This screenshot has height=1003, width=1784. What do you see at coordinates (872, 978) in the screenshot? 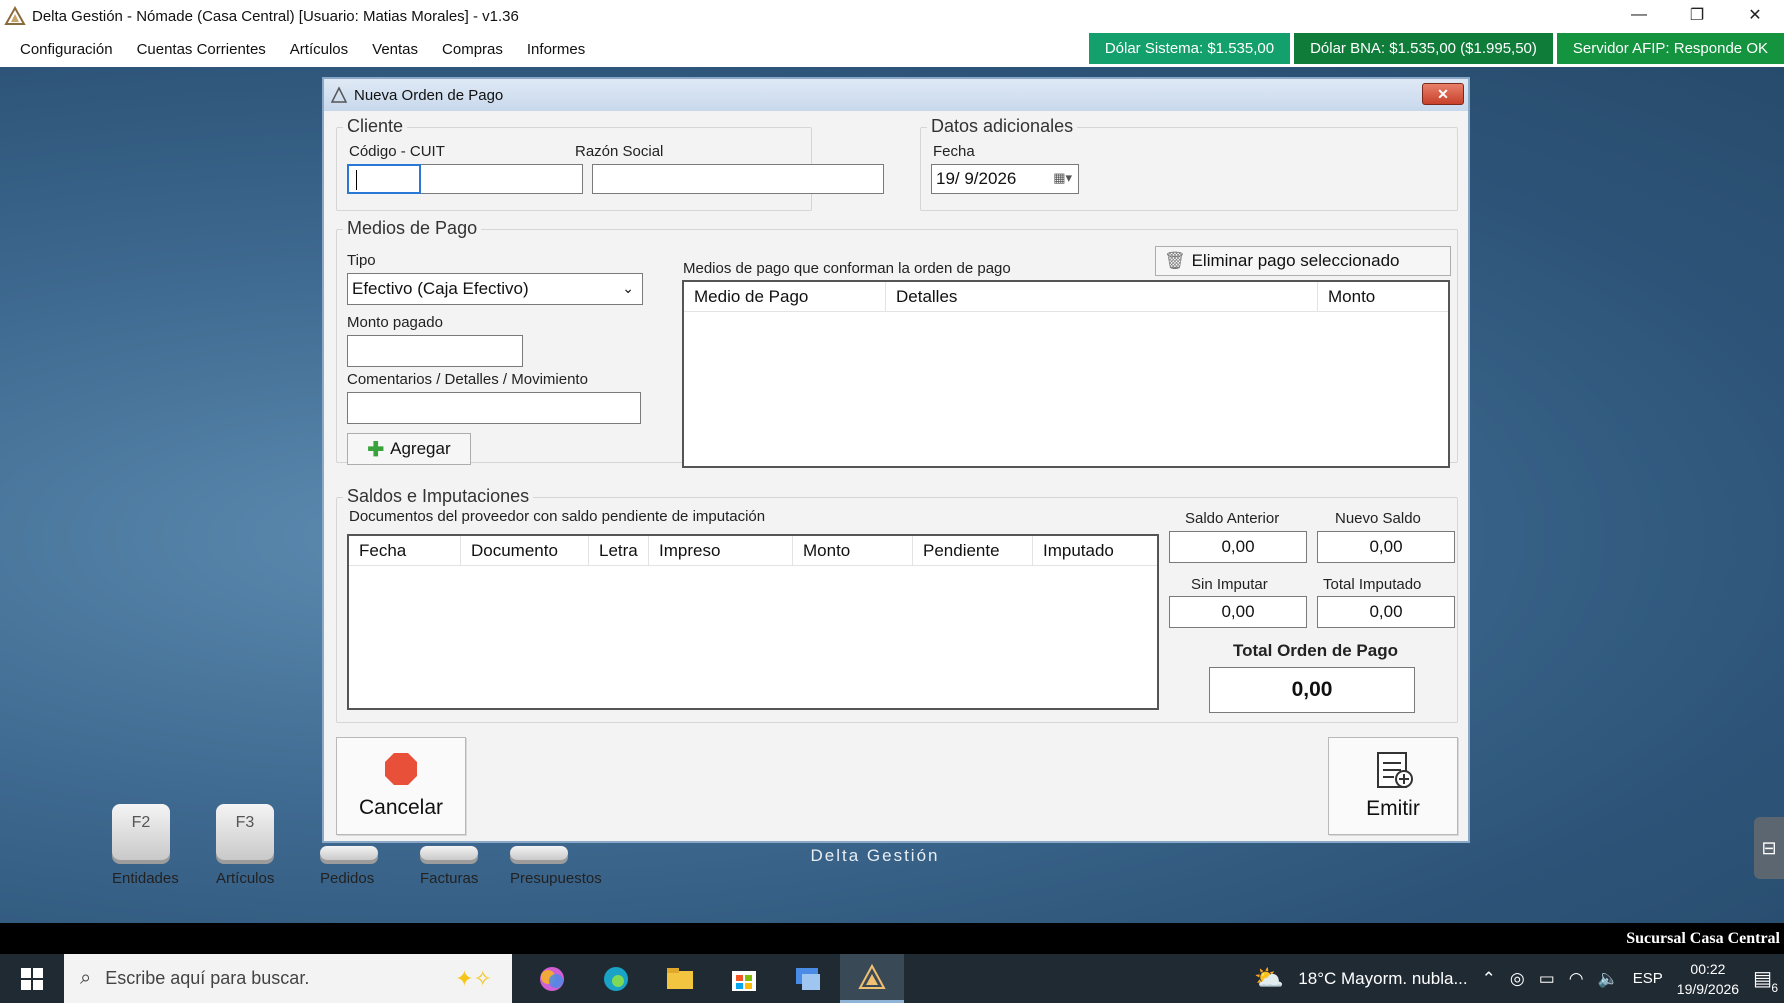
I see `delta-gestion-taskbar-icon` at bounding box center [872, 978].